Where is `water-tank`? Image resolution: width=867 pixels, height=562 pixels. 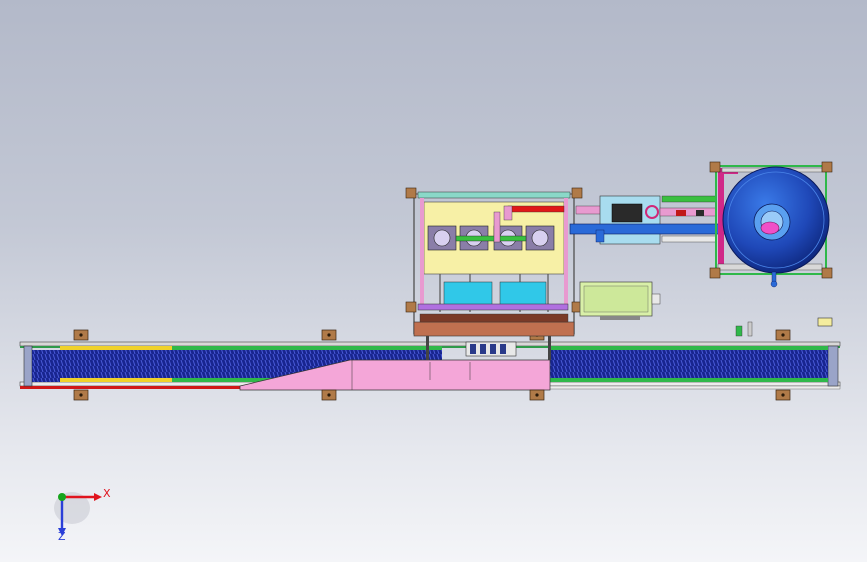
water-tank is located at coordinates (771, 224).